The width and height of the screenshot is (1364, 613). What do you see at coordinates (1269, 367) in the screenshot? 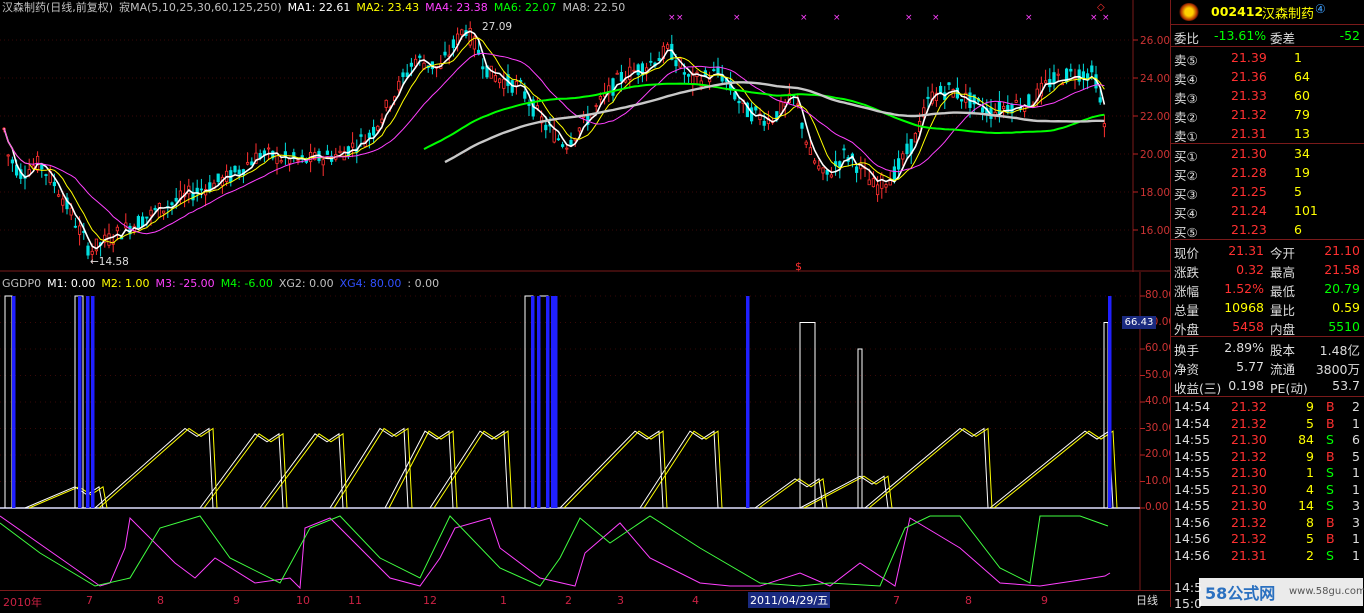
I see `stat-row: 净资 5.77 流通 3800万` at bounding box center [1269, 367].